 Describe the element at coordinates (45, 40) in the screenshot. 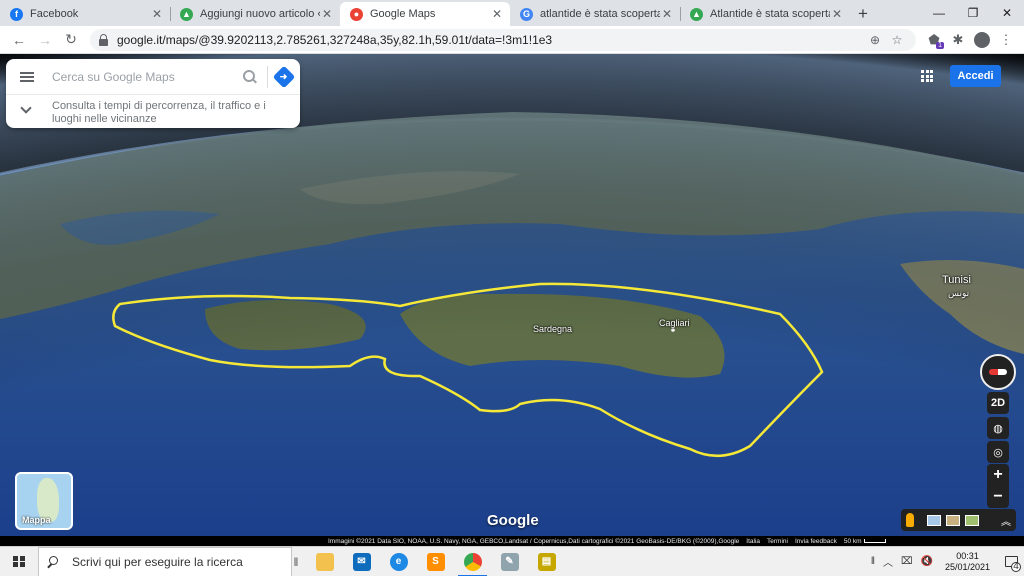

I see `forward-arrow-icon: →` at that location.